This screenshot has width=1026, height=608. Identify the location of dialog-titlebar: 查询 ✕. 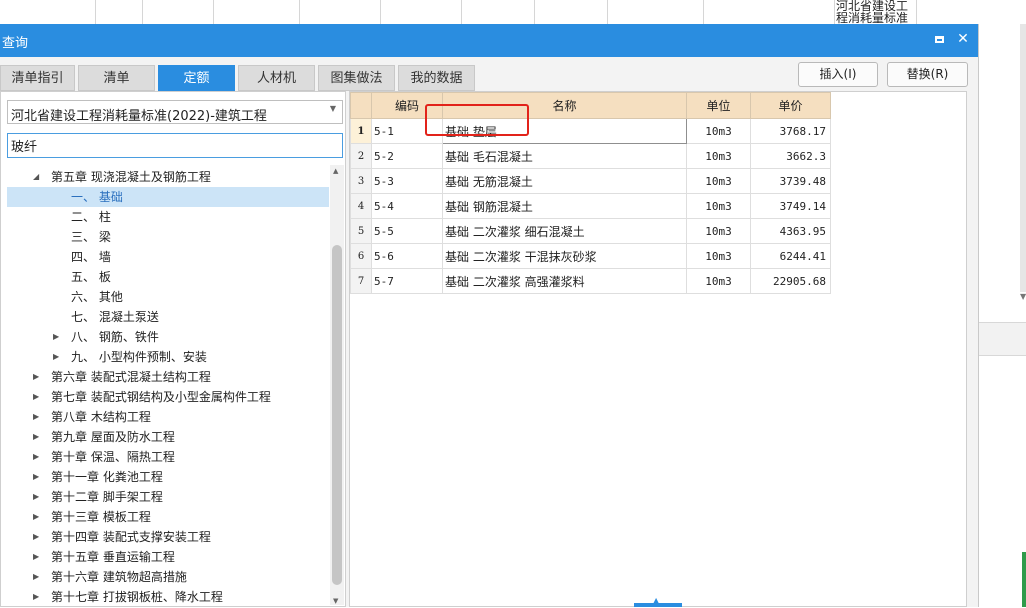
(489, 40).